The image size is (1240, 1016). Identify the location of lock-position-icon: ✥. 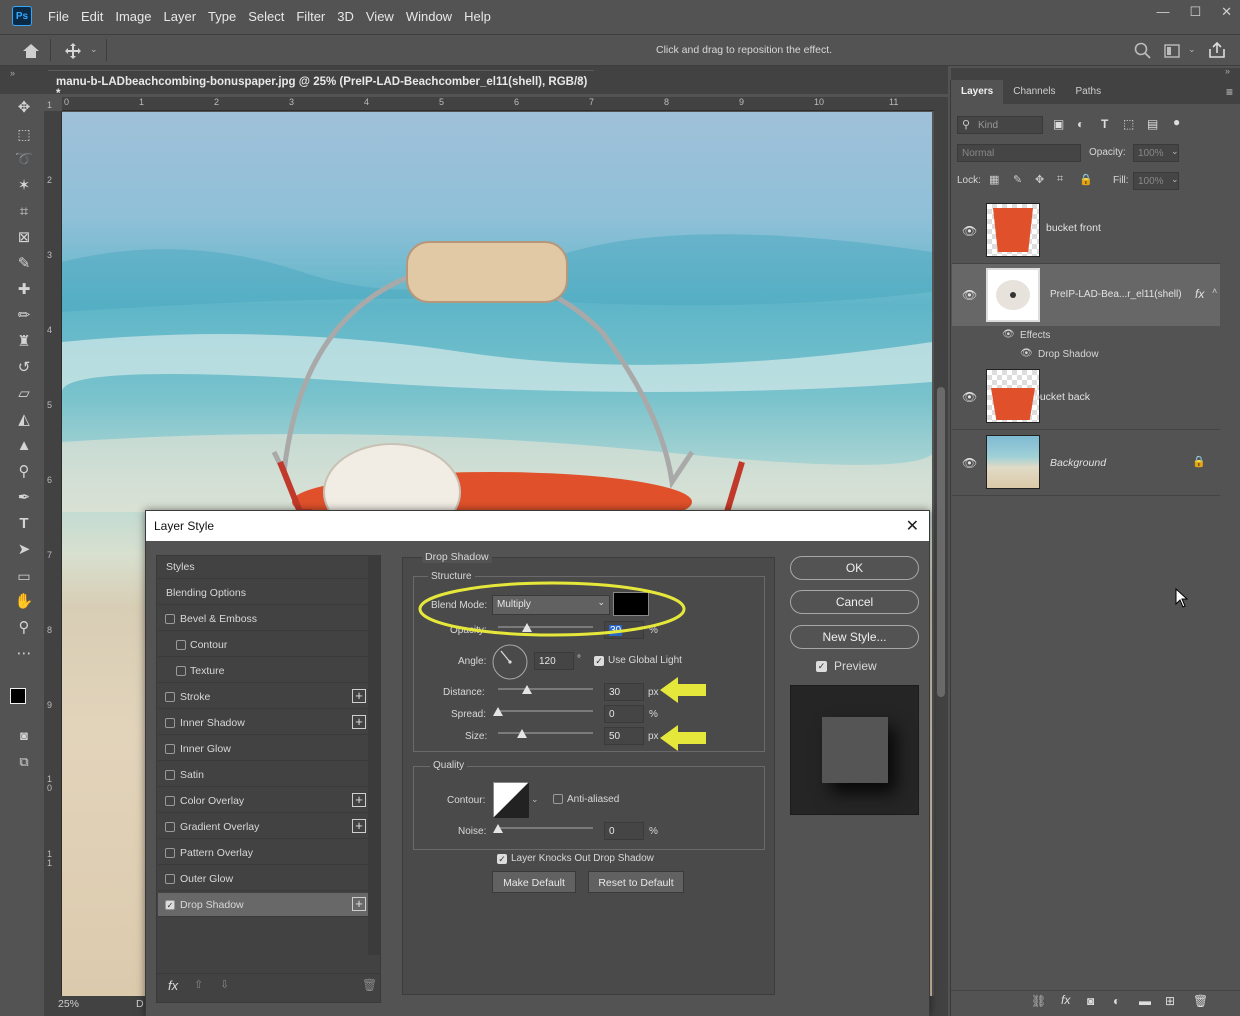
(1039, 179).